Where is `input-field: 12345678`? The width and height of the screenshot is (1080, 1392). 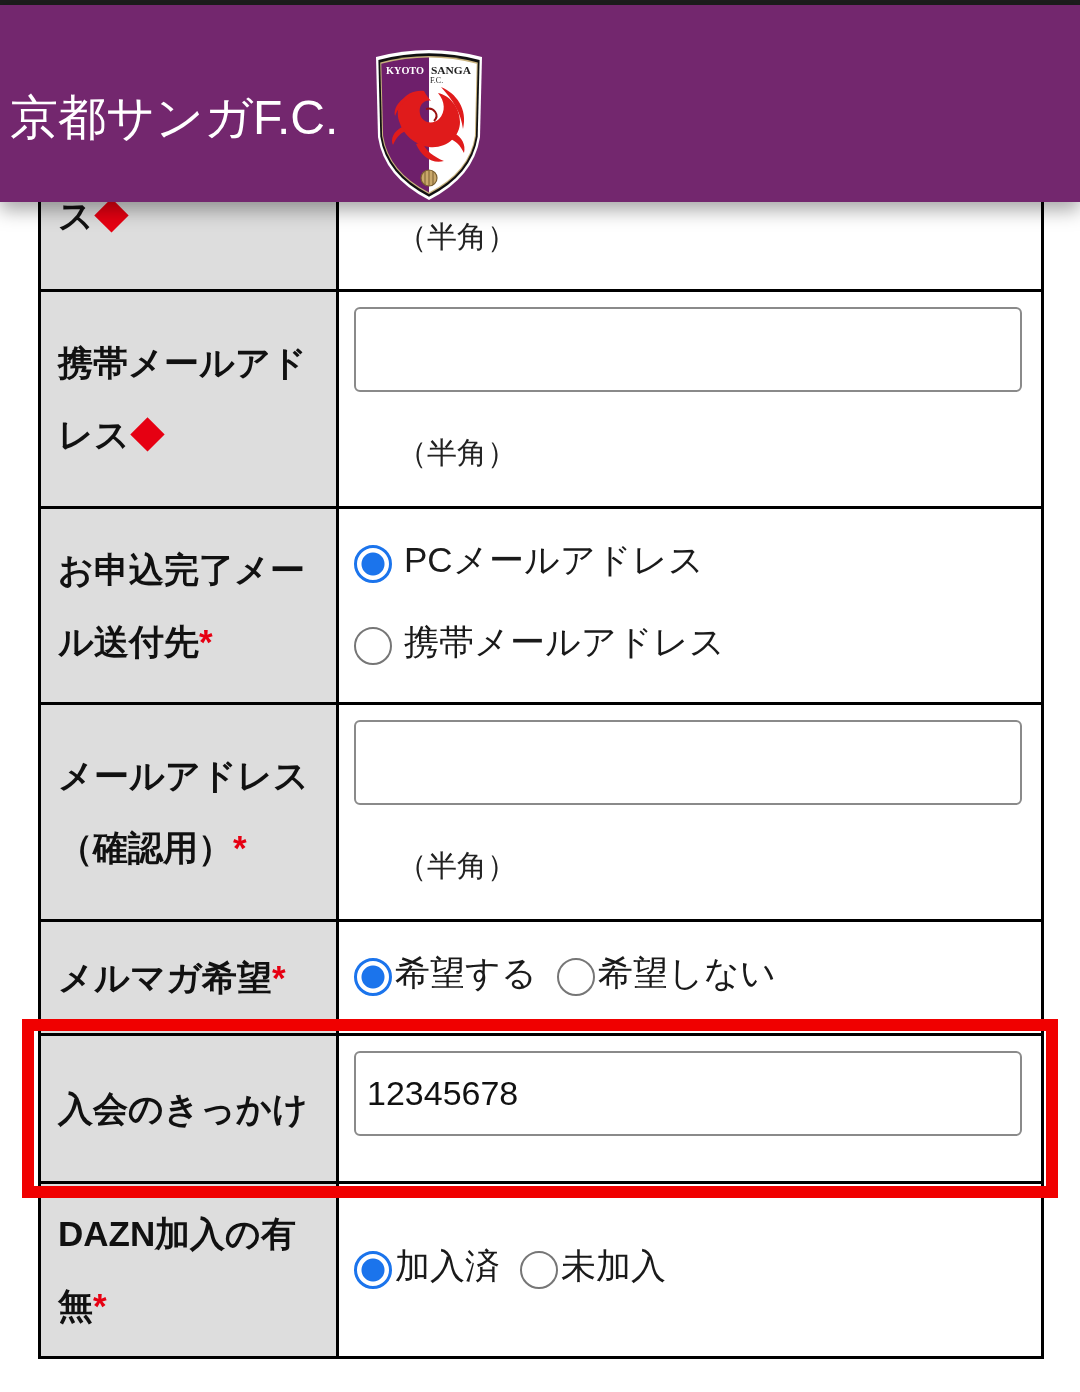
input-field: 12345678 is located at coordinates (688, 1093).